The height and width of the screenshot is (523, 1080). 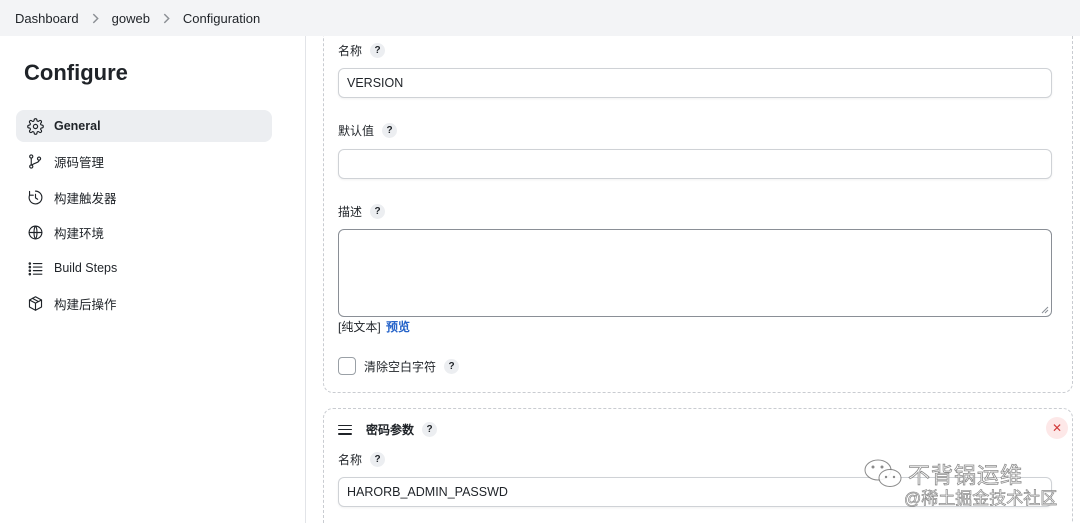 I want to click on password-name-label: 名称, so click(x=350, y=460).